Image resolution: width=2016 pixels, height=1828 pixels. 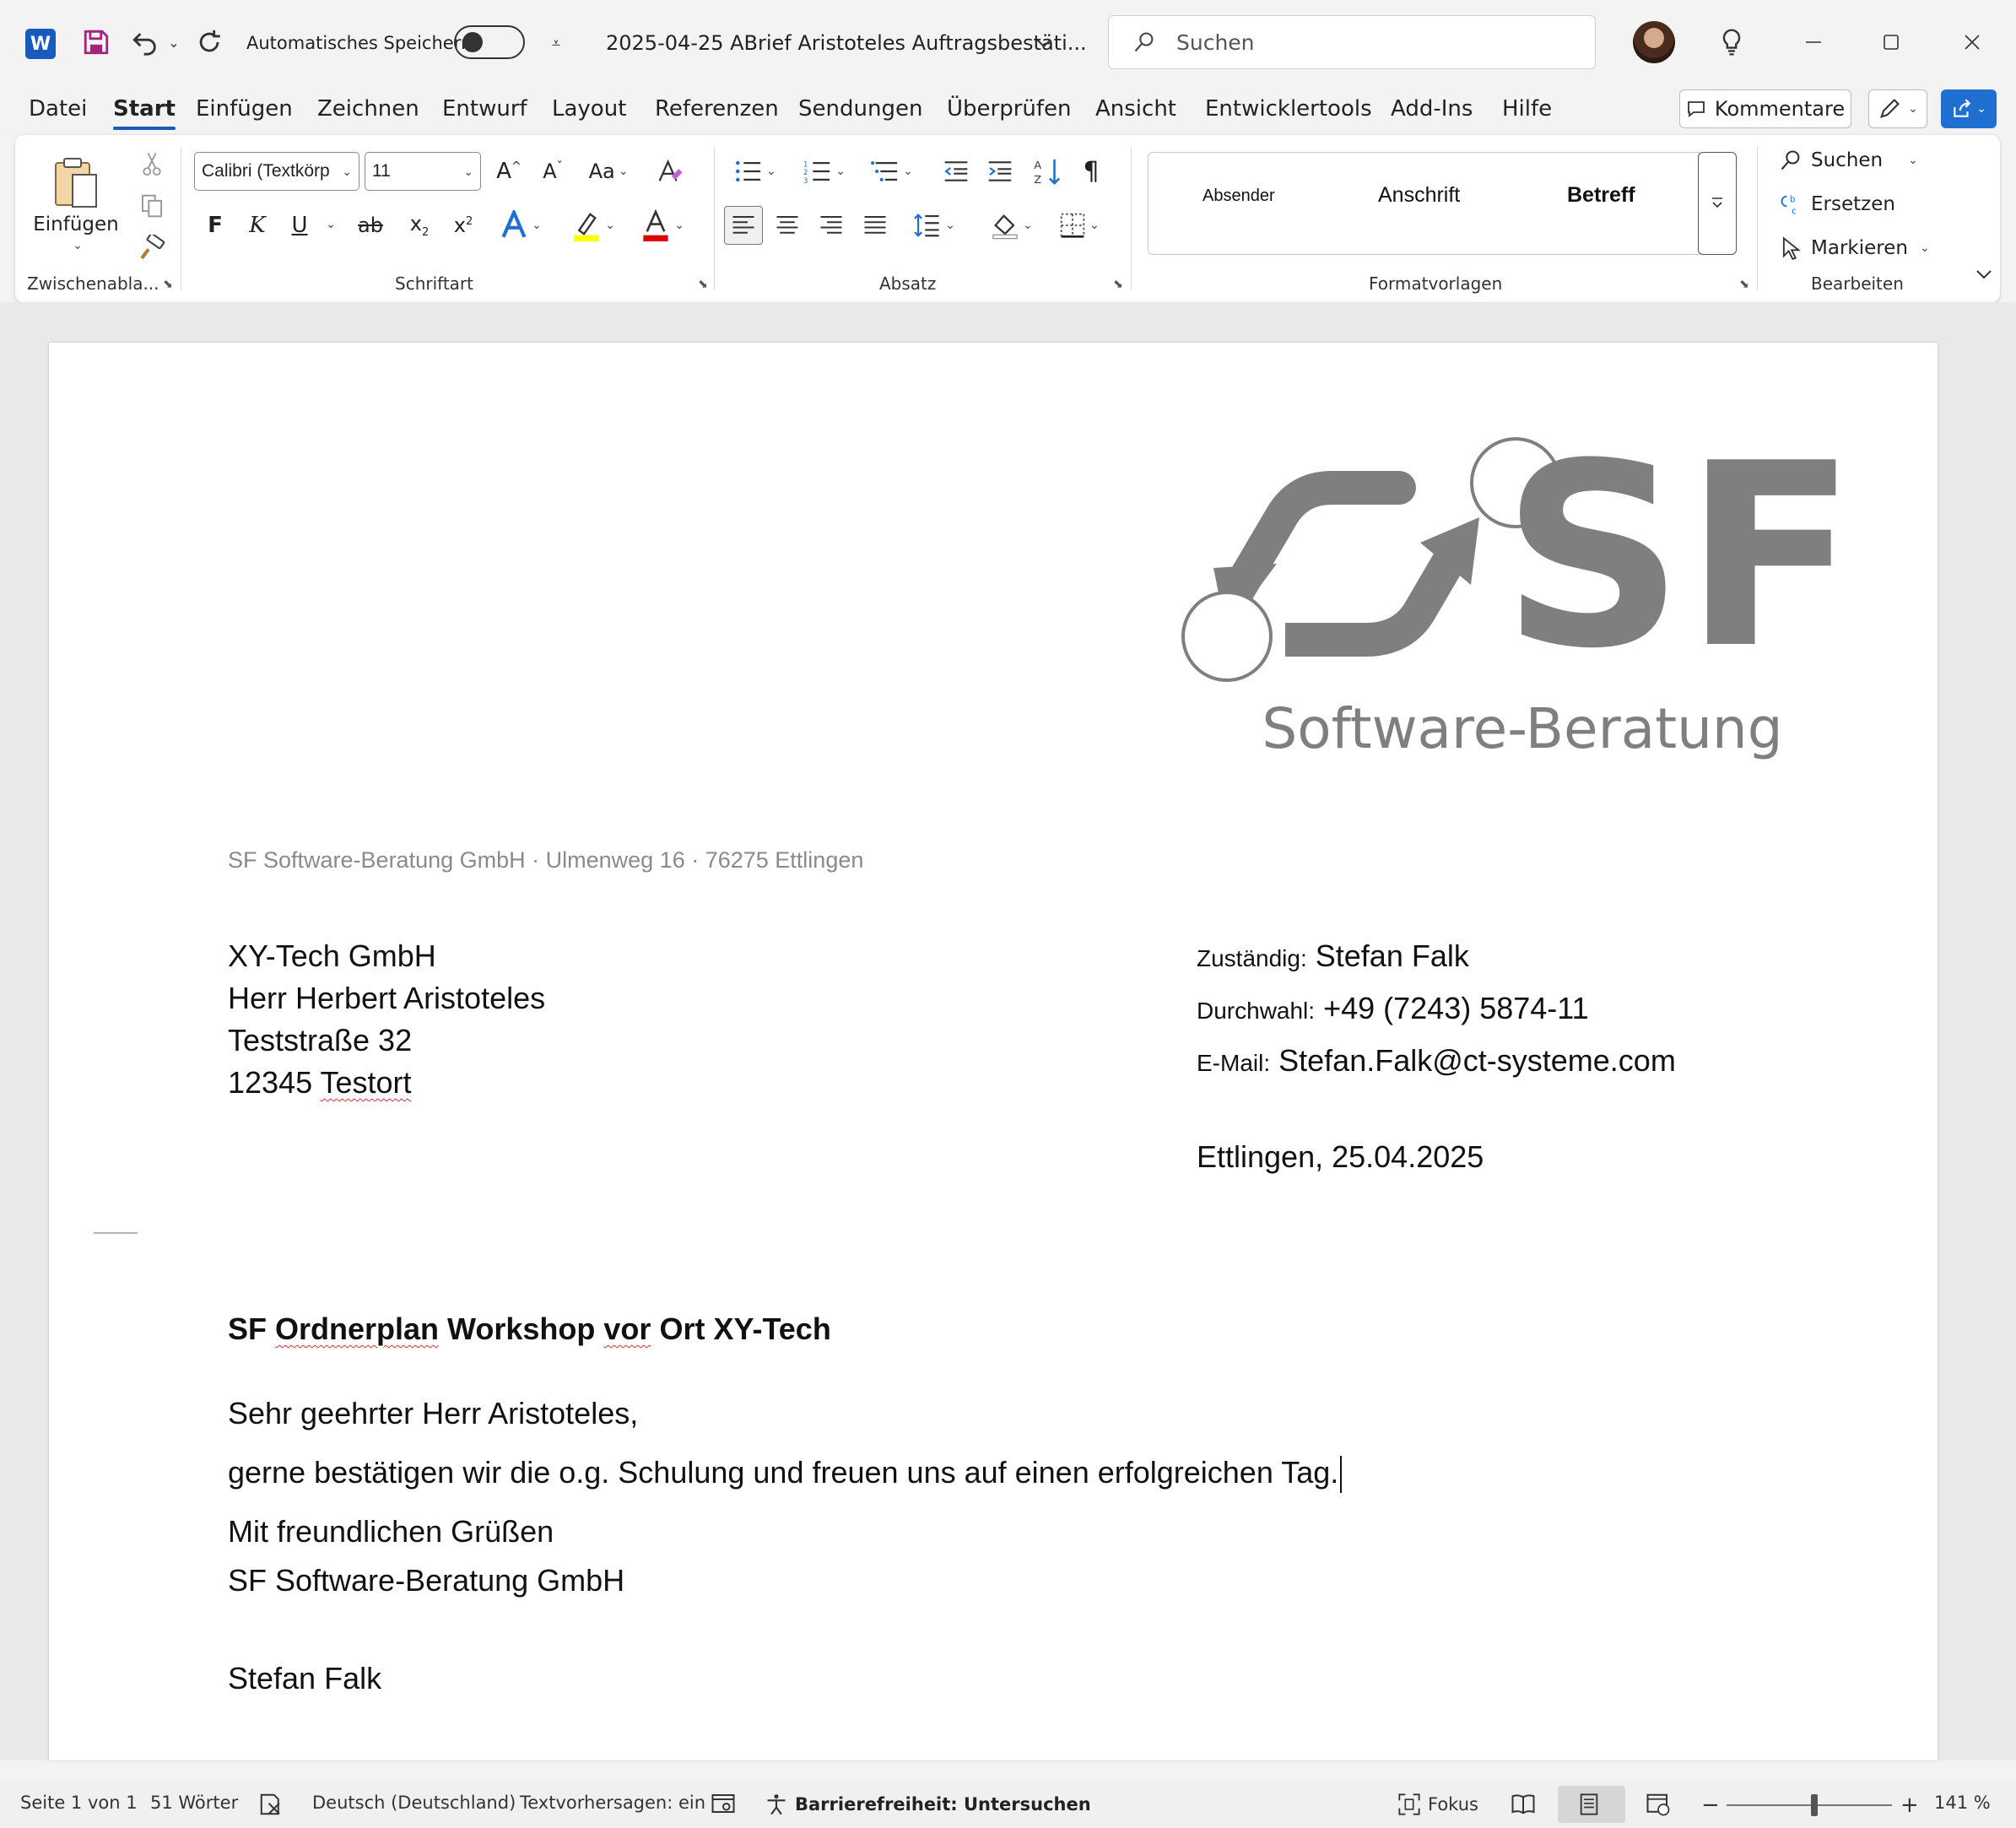 I want to click on undo-button, so click(x=145, y=43).